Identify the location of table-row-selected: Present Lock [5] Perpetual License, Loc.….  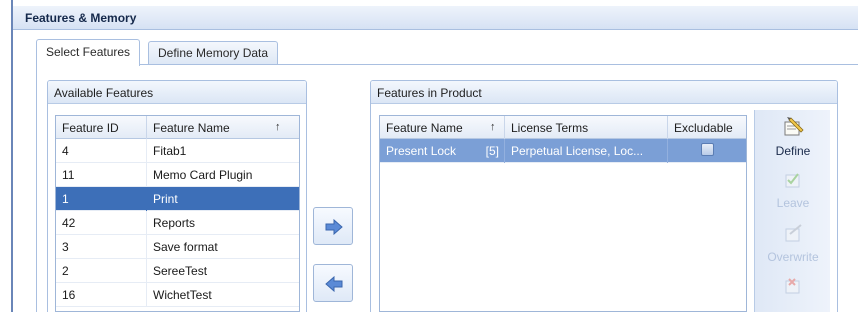
(563, 151).